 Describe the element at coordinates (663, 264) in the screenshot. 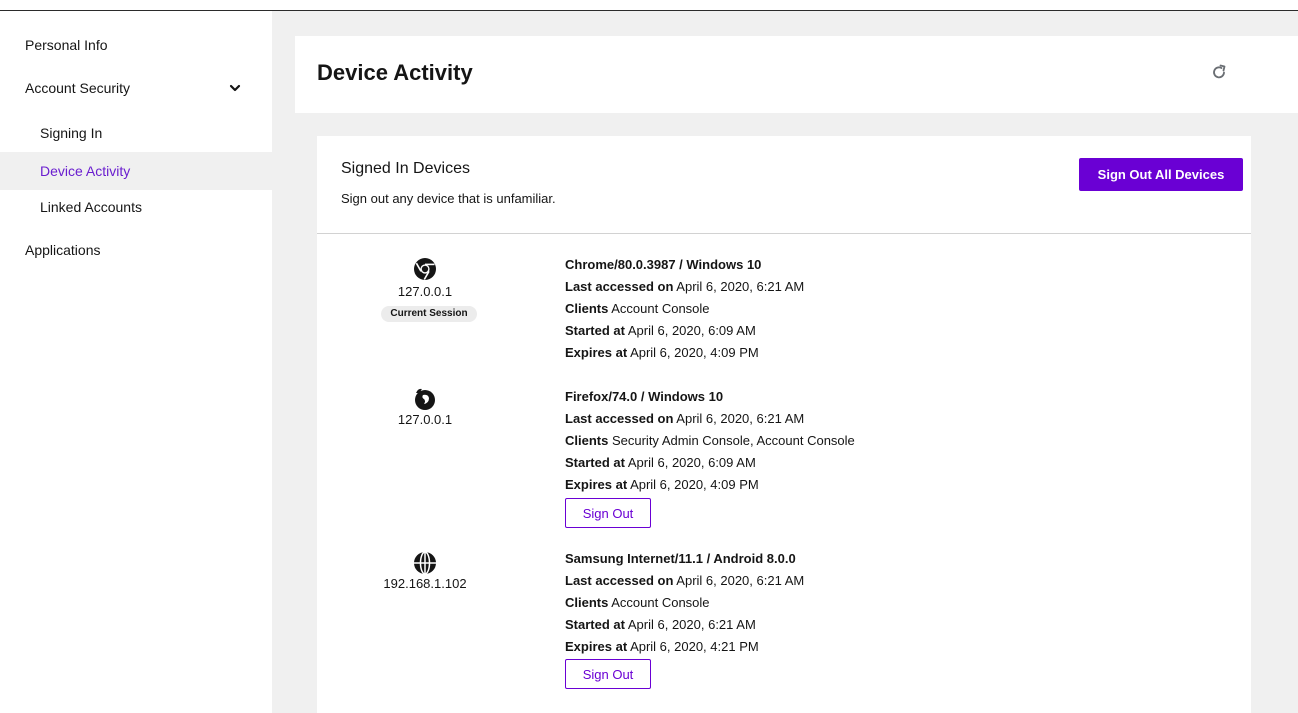

I see `device-name: Chrome/80.0.3987 / Windows 10` at that location.